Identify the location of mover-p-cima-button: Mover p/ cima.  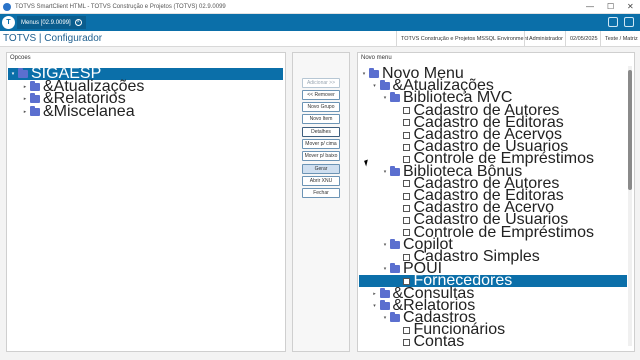
(321, 144).